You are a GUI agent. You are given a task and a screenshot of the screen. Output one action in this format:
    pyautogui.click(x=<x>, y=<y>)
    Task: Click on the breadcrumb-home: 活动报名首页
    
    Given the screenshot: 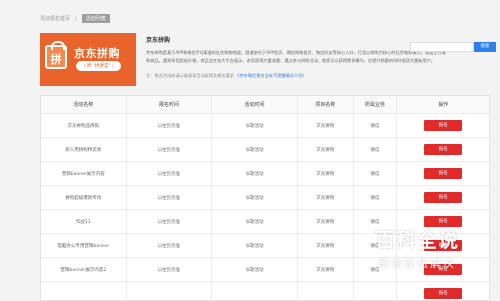 What is the action you would take?
    pyautogui.click(x=55, y=18)
    